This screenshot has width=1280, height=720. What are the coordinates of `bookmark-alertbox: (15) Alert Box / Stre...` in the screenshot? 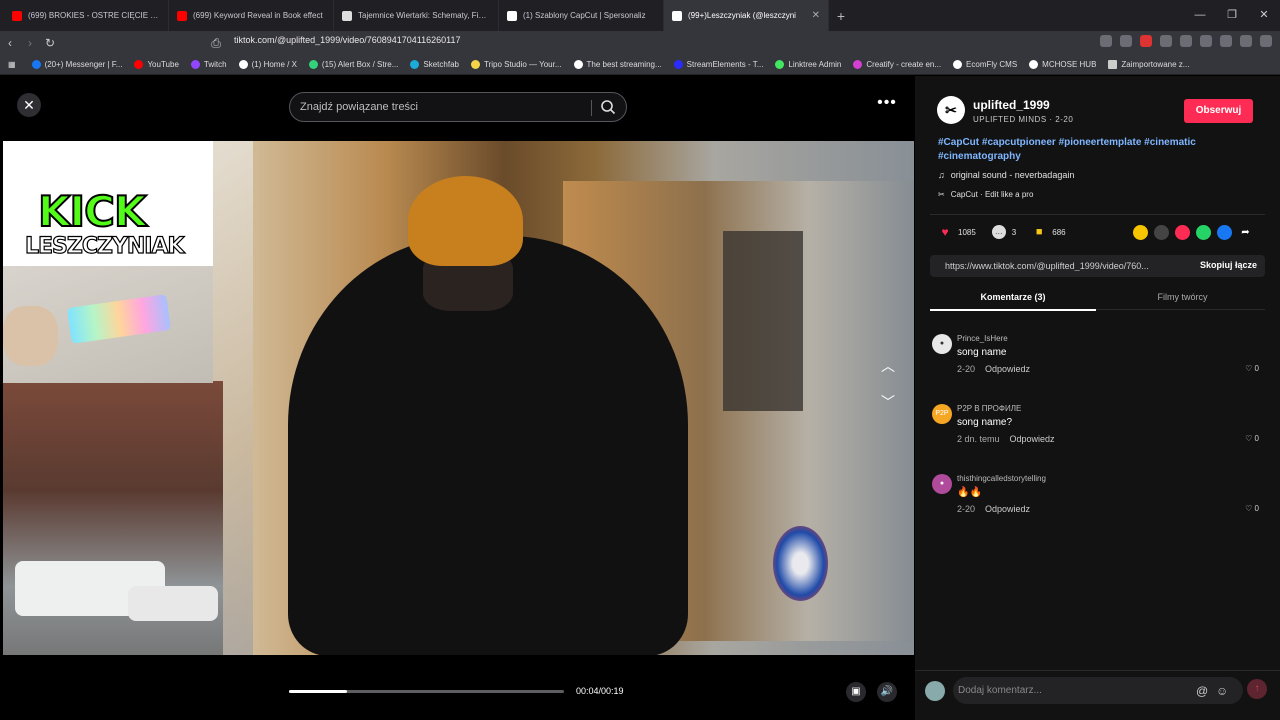 It's located at (353, 64).